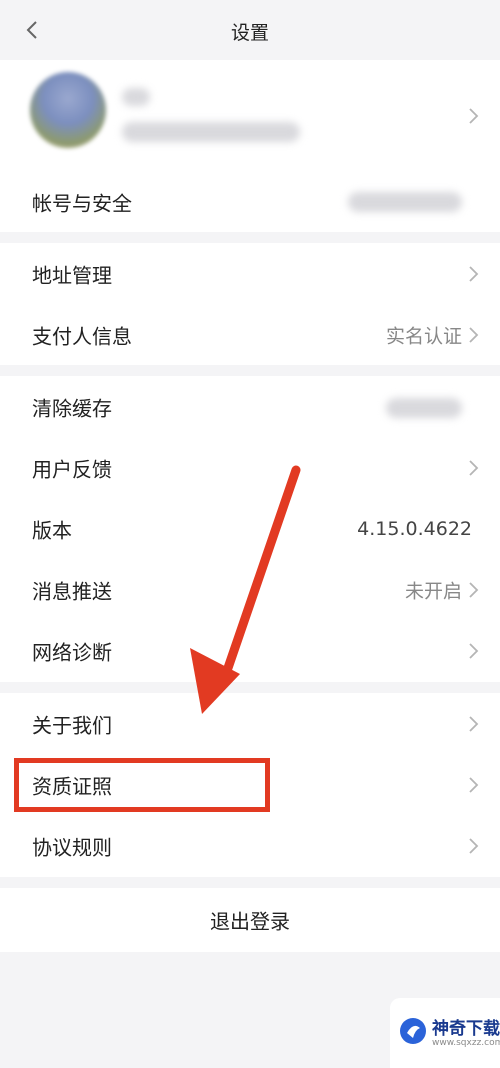 The height and width of the screenshot is (1068, 500). I want to click on address-management-label: 地址管理, so click(72, 275).